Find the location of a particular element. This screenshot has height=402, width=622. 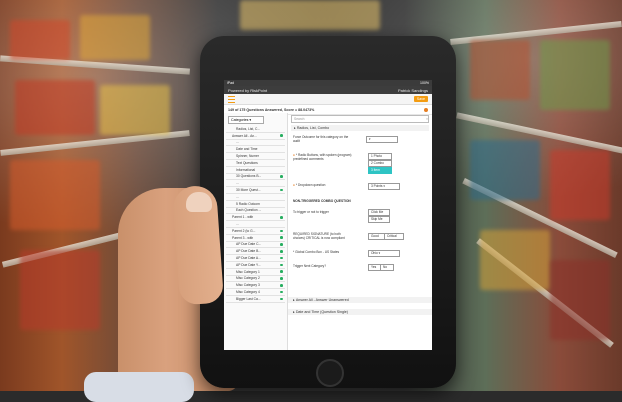

section-title: Radios, List, Combo is located at coordinates (313, 128).